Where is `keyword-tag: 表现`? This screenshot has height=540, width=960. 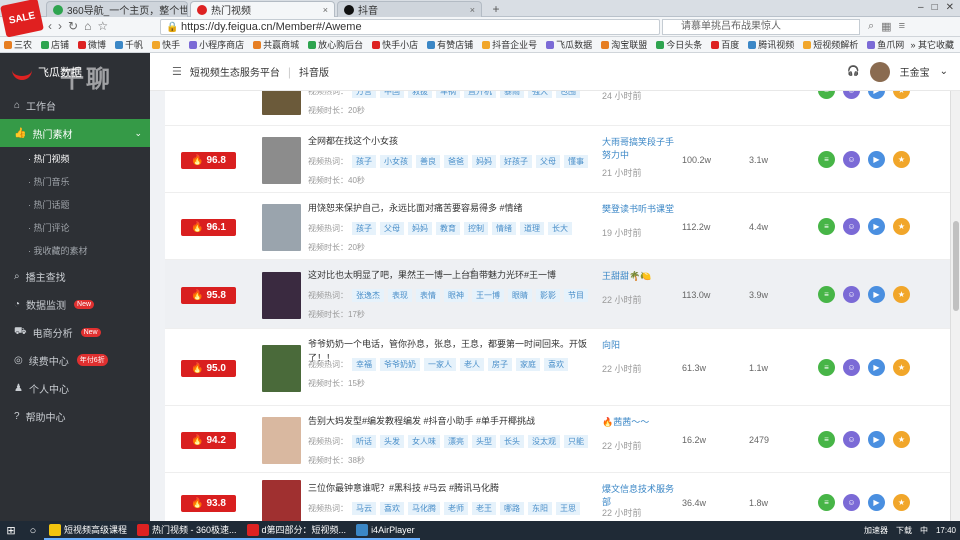
keyword-tag: 表现 is located at coordinates (400, 295).